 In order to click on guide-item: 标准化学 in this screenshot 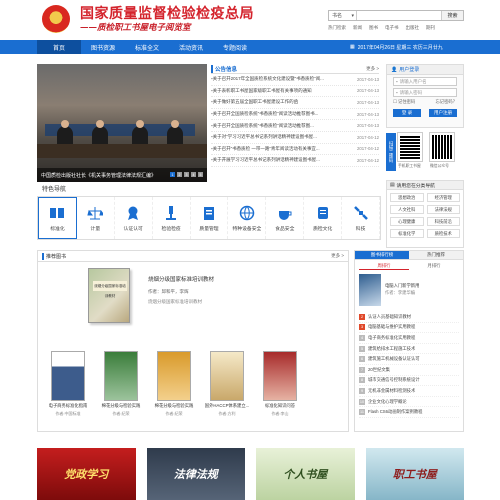, I will do `click(407, 233)`.